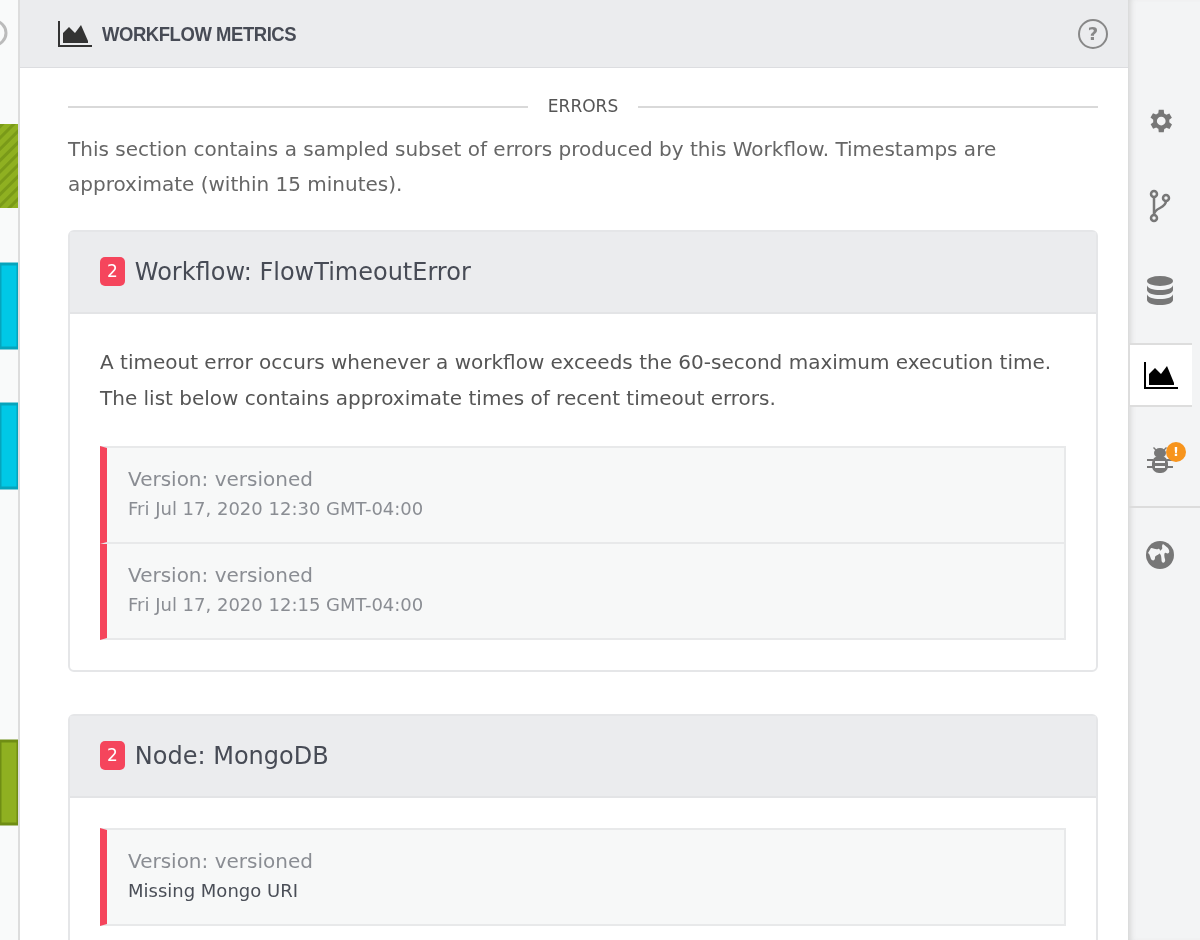  What do you see at coordinates (199, 33) in the screenshot?
I see `panel-title: WORKFLOW METRICS` at bounding box center [199, 33].